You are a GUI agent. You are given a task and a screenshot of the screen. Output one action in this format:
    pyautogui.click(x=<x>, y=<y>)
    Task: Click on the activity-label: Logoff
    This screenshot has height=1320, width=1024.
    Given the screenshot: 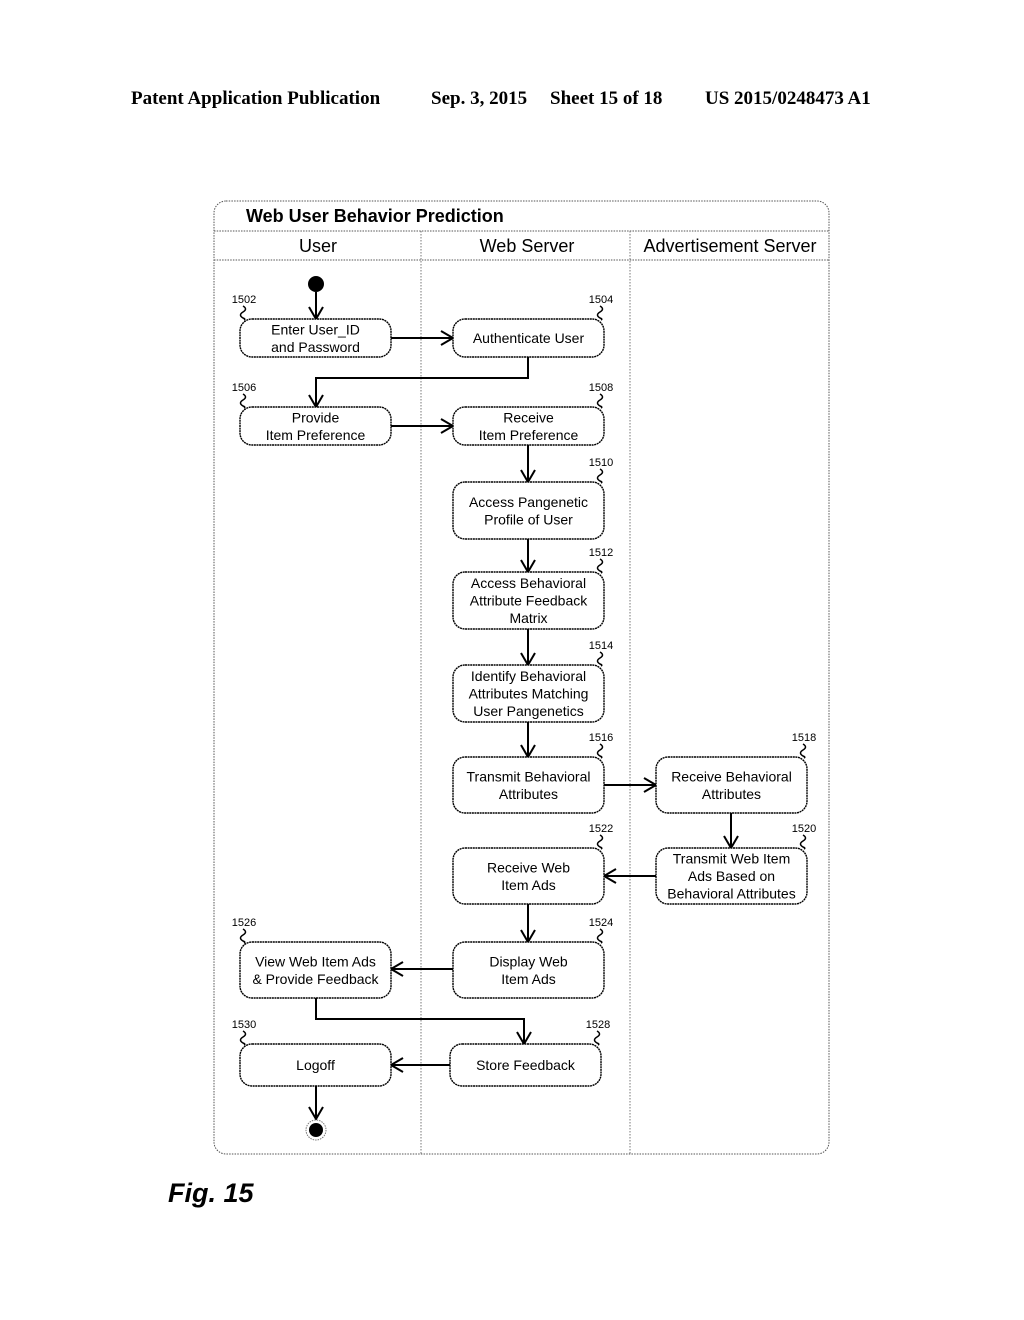 What is the action you would take?
    pyautogui.click(x=315, y=1065)
    